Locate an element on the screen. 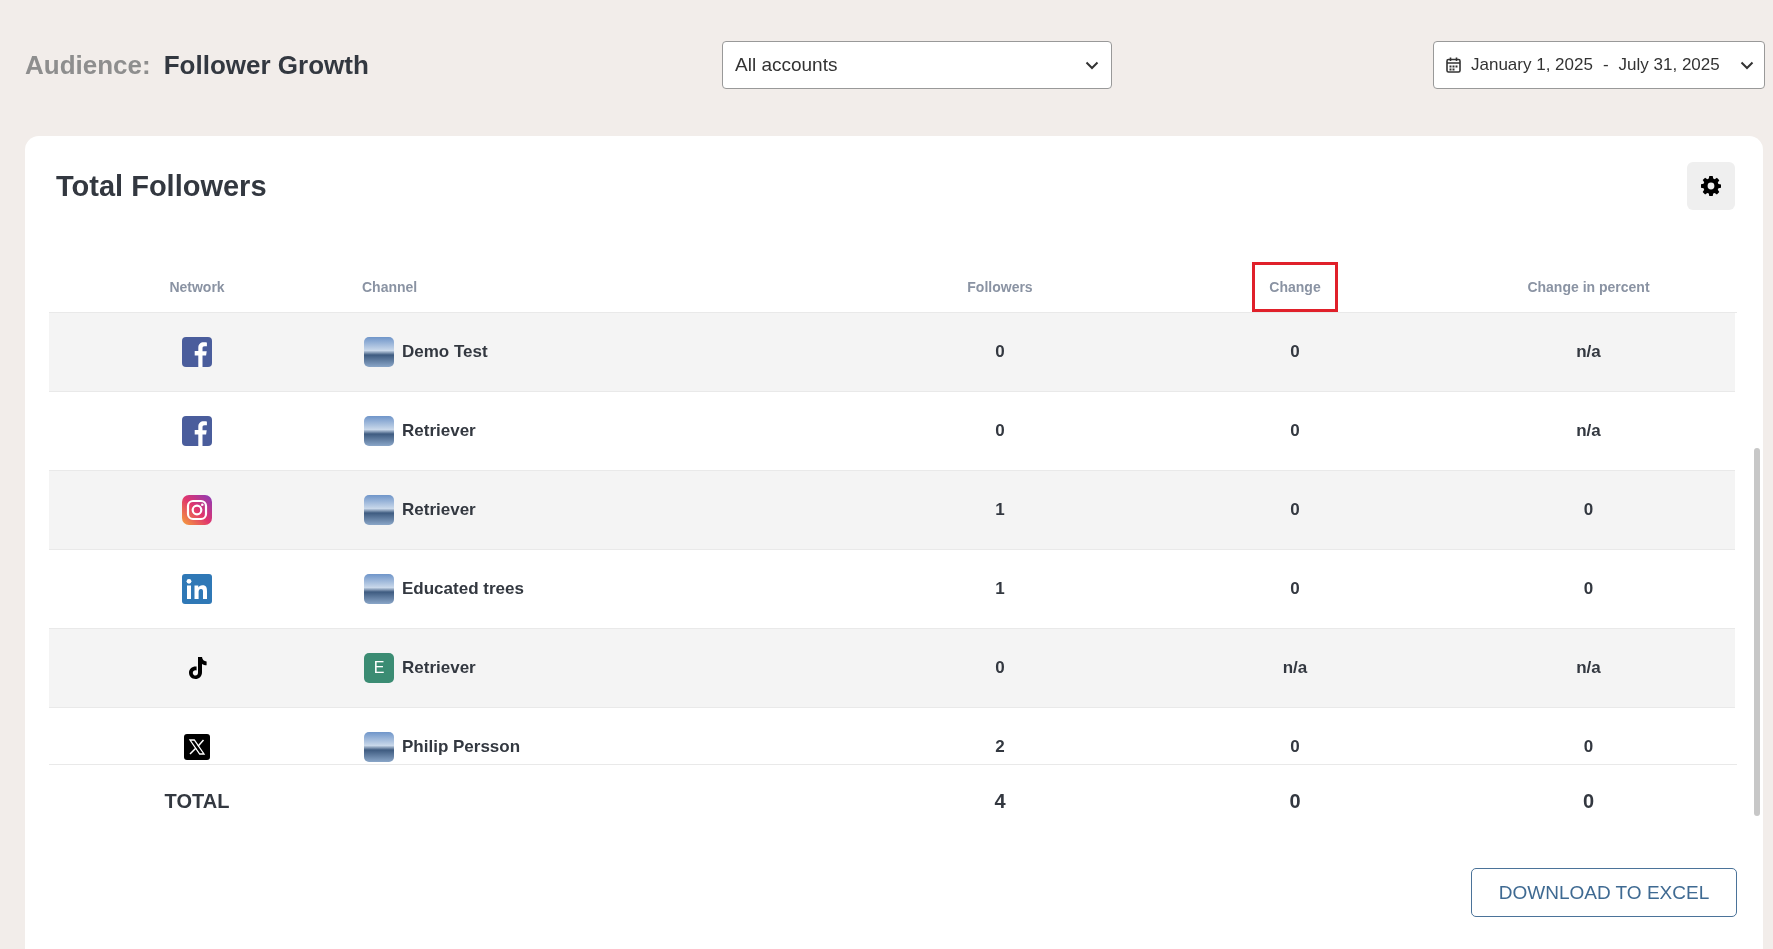 The height and width of the screenshot is (949, 1773). column-header: Change in percent is located at coordinates (1588, 287).